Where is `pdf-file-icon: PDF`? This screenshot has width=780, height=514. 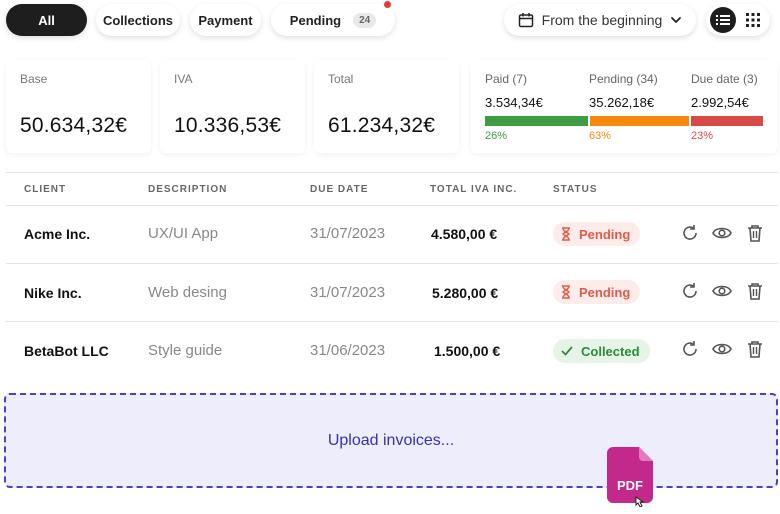 pdf-file-icon: PDF is located at coordinates (630, 477).